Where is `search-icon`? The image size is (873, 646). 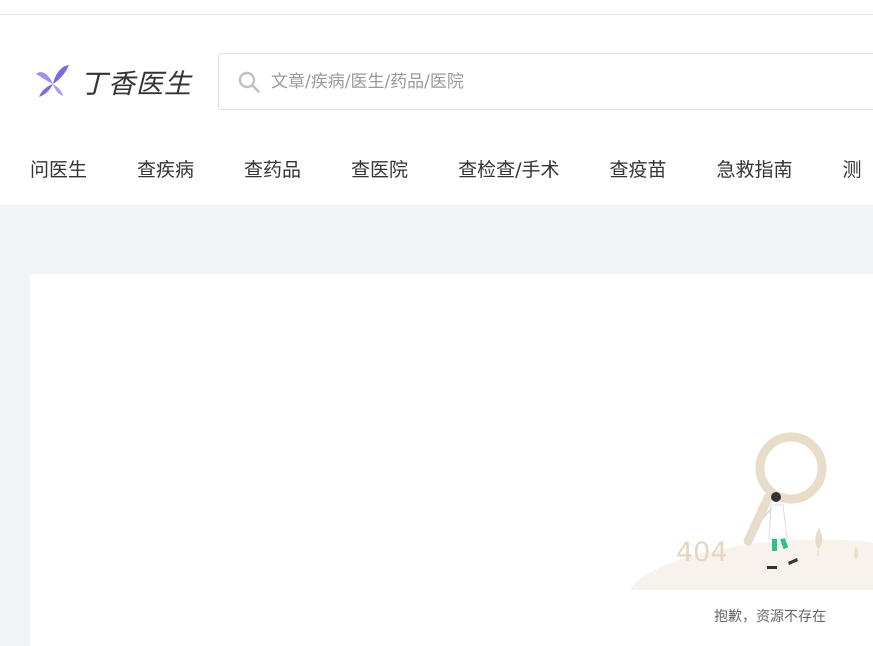
search-icon is located at coordinates (249, 82).